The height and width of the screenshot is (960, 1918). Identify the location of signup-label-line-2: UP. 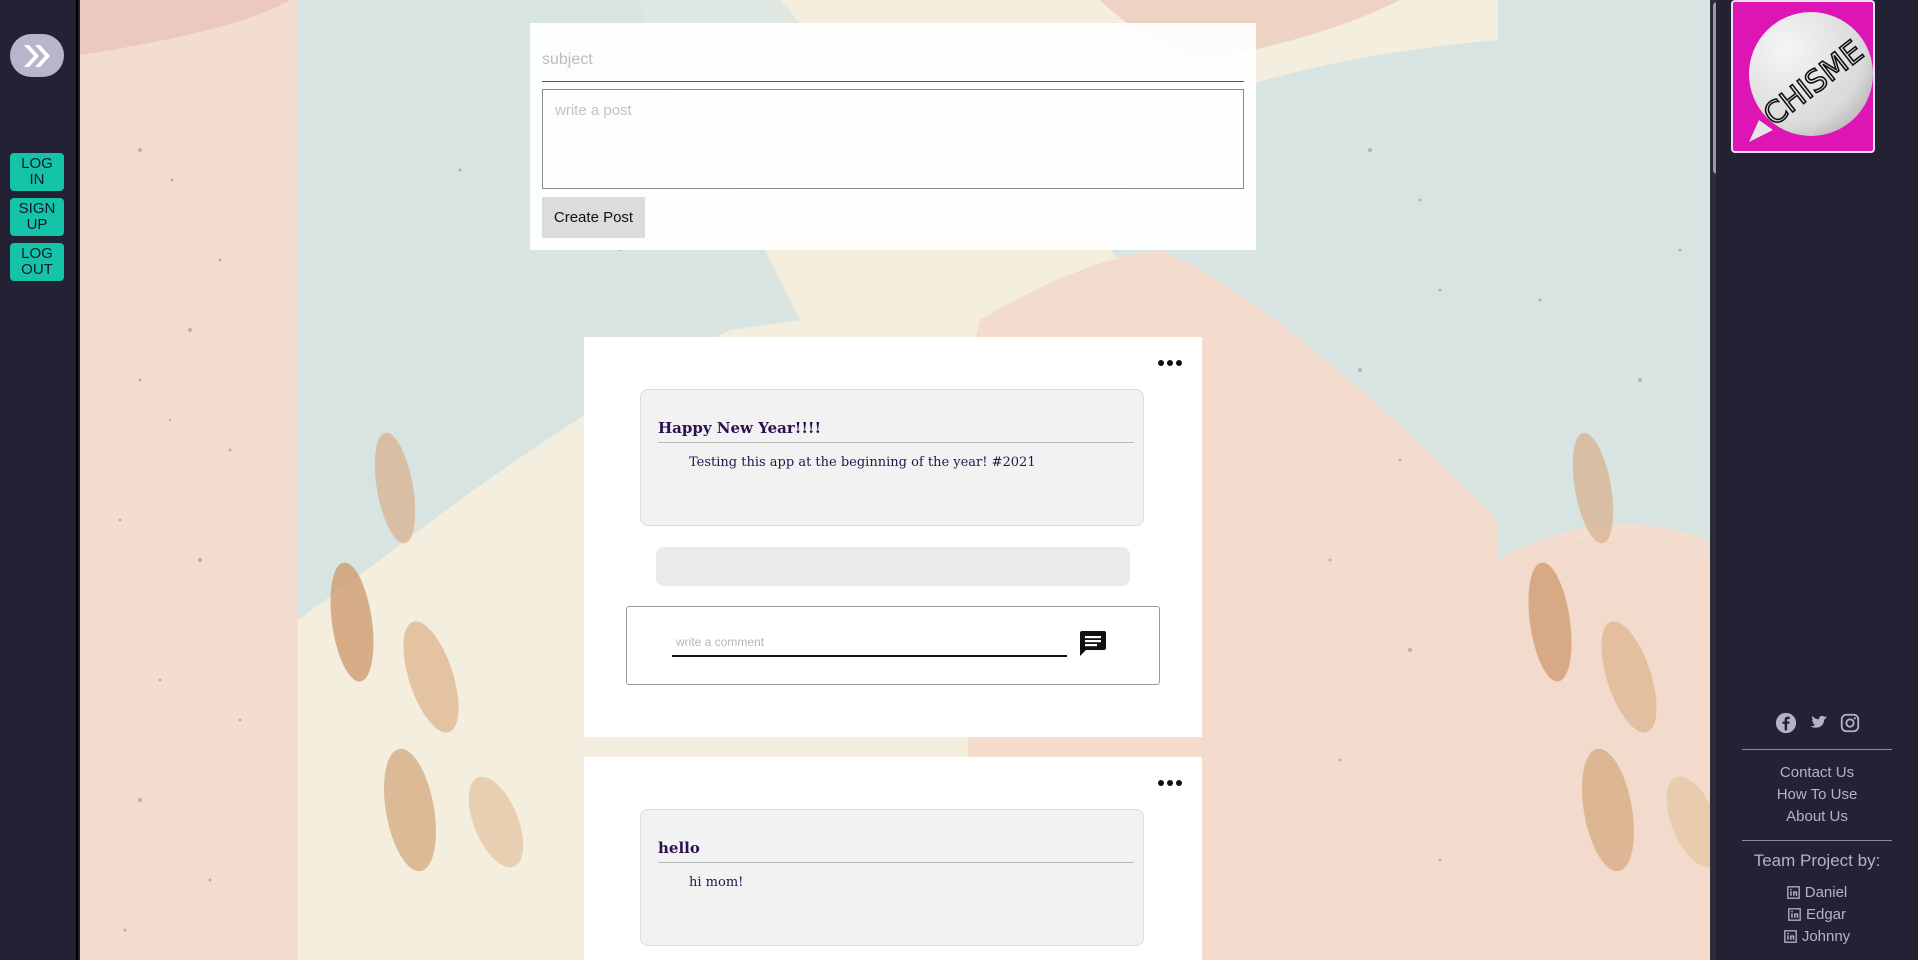
(37, 224).